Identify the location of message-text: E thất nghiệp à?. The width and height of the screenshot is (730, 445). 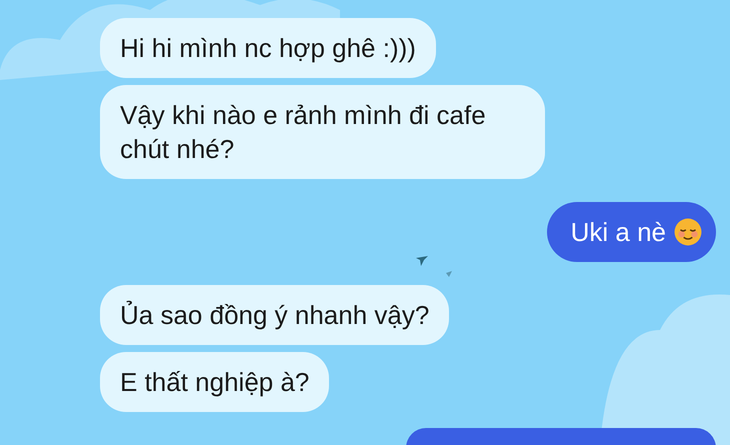
(215, 382).